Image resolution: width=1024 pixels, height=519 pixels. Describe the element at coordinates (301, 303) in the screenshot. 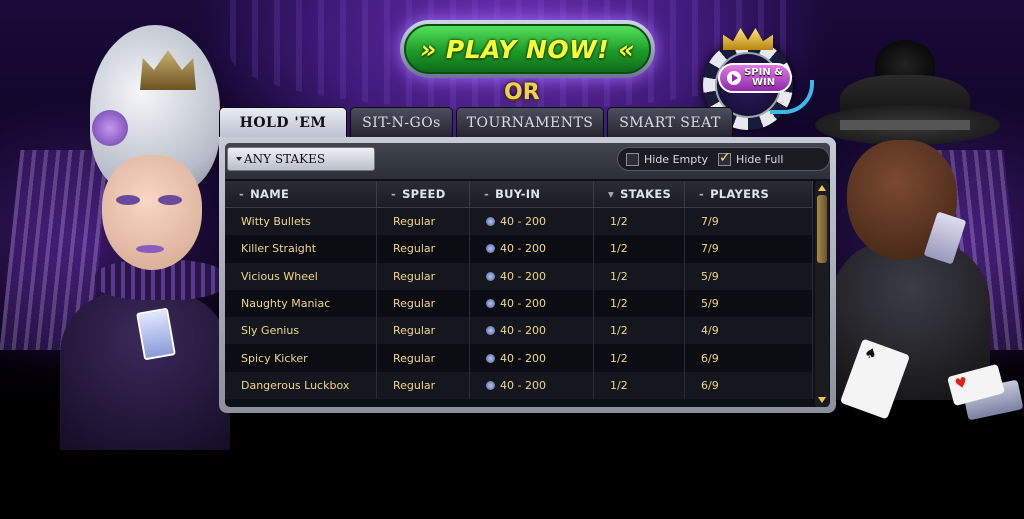

I see `cell-name: Naughty Maniac` at that location.